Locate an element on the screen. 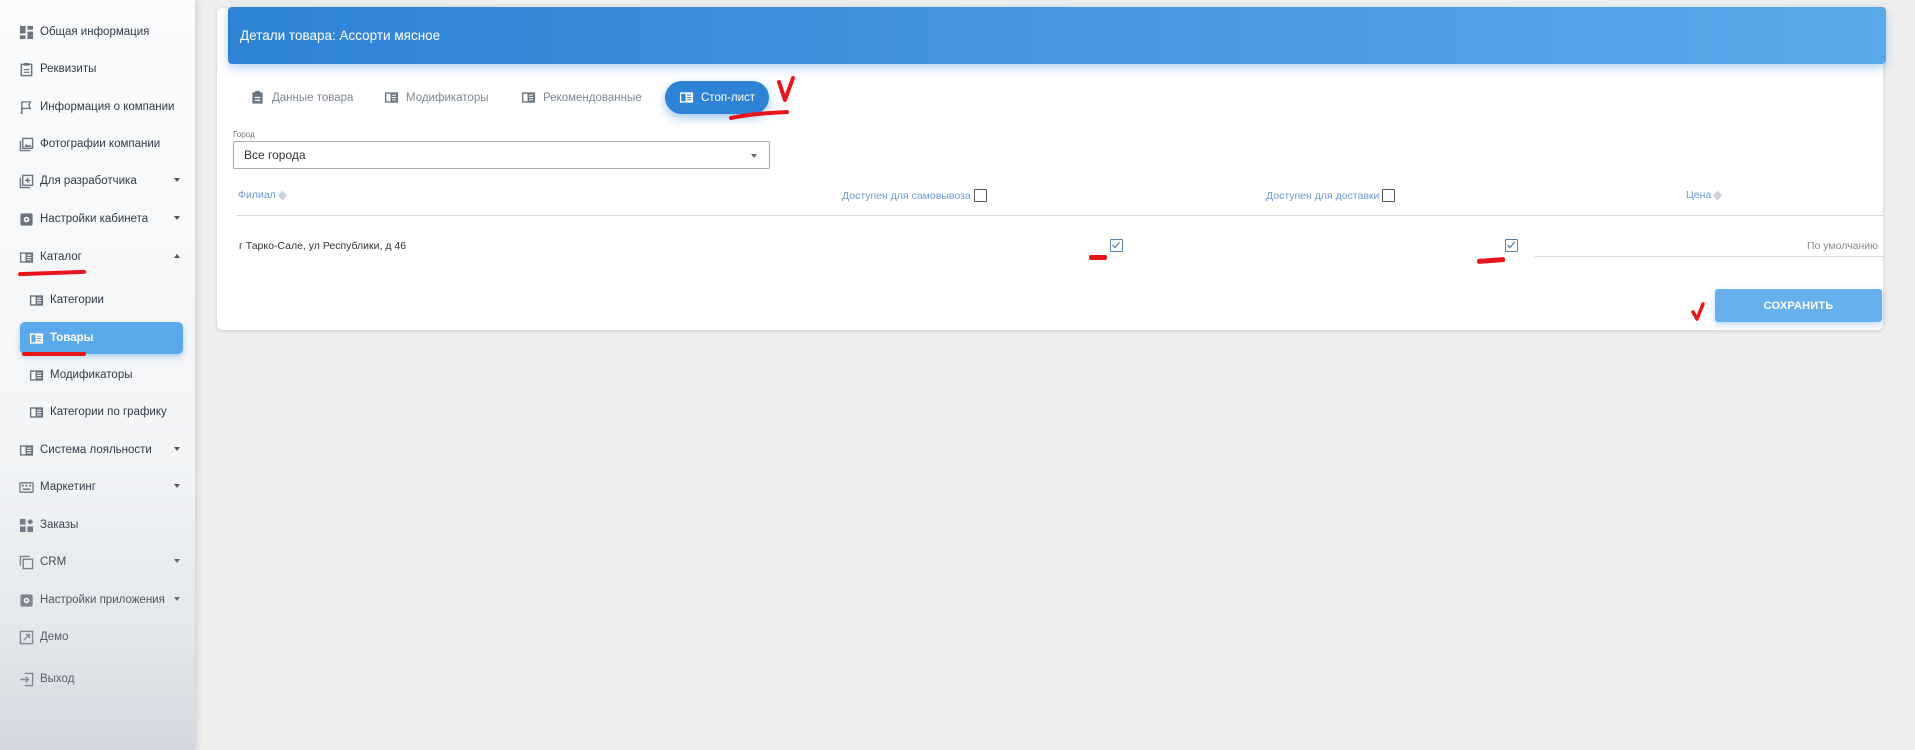  sidebar-item-company-photos: Фотографии компании is located at coordinates (103, 144).